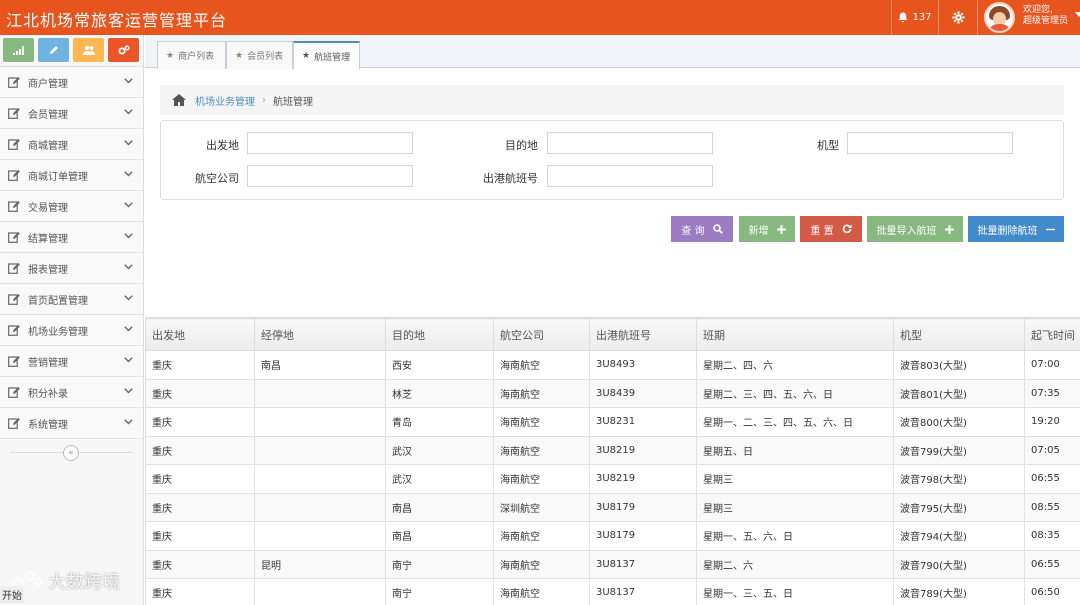 The height and width of the screenshot is (605, 1080). Describe the element at coordinates (915, 17) in the screenshot. I see `notification-button: 137` at that location.